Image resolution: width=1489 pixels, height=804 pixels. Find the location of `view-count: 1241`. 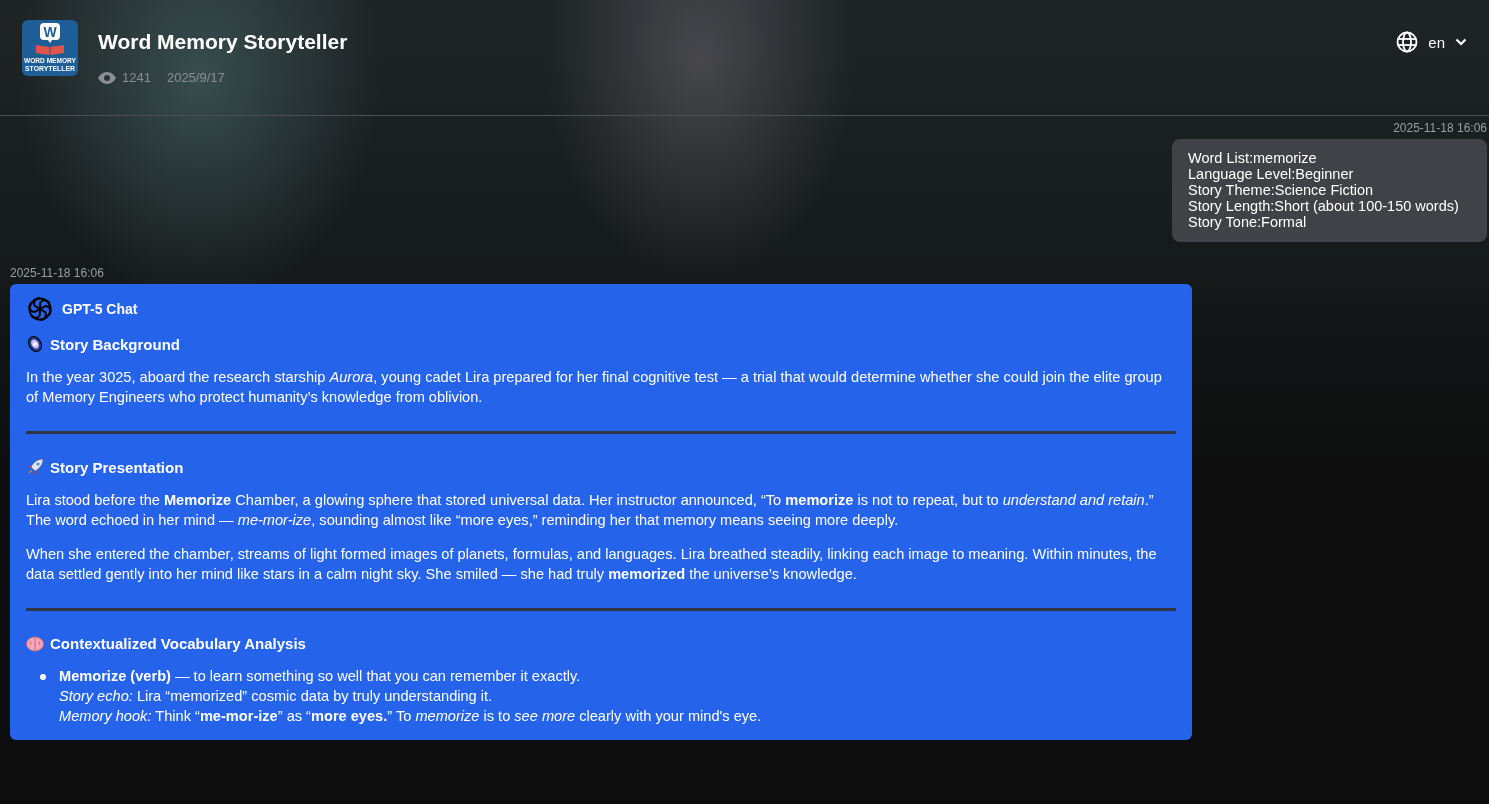

view-count: 1241 is located at coordinates (136, 77).